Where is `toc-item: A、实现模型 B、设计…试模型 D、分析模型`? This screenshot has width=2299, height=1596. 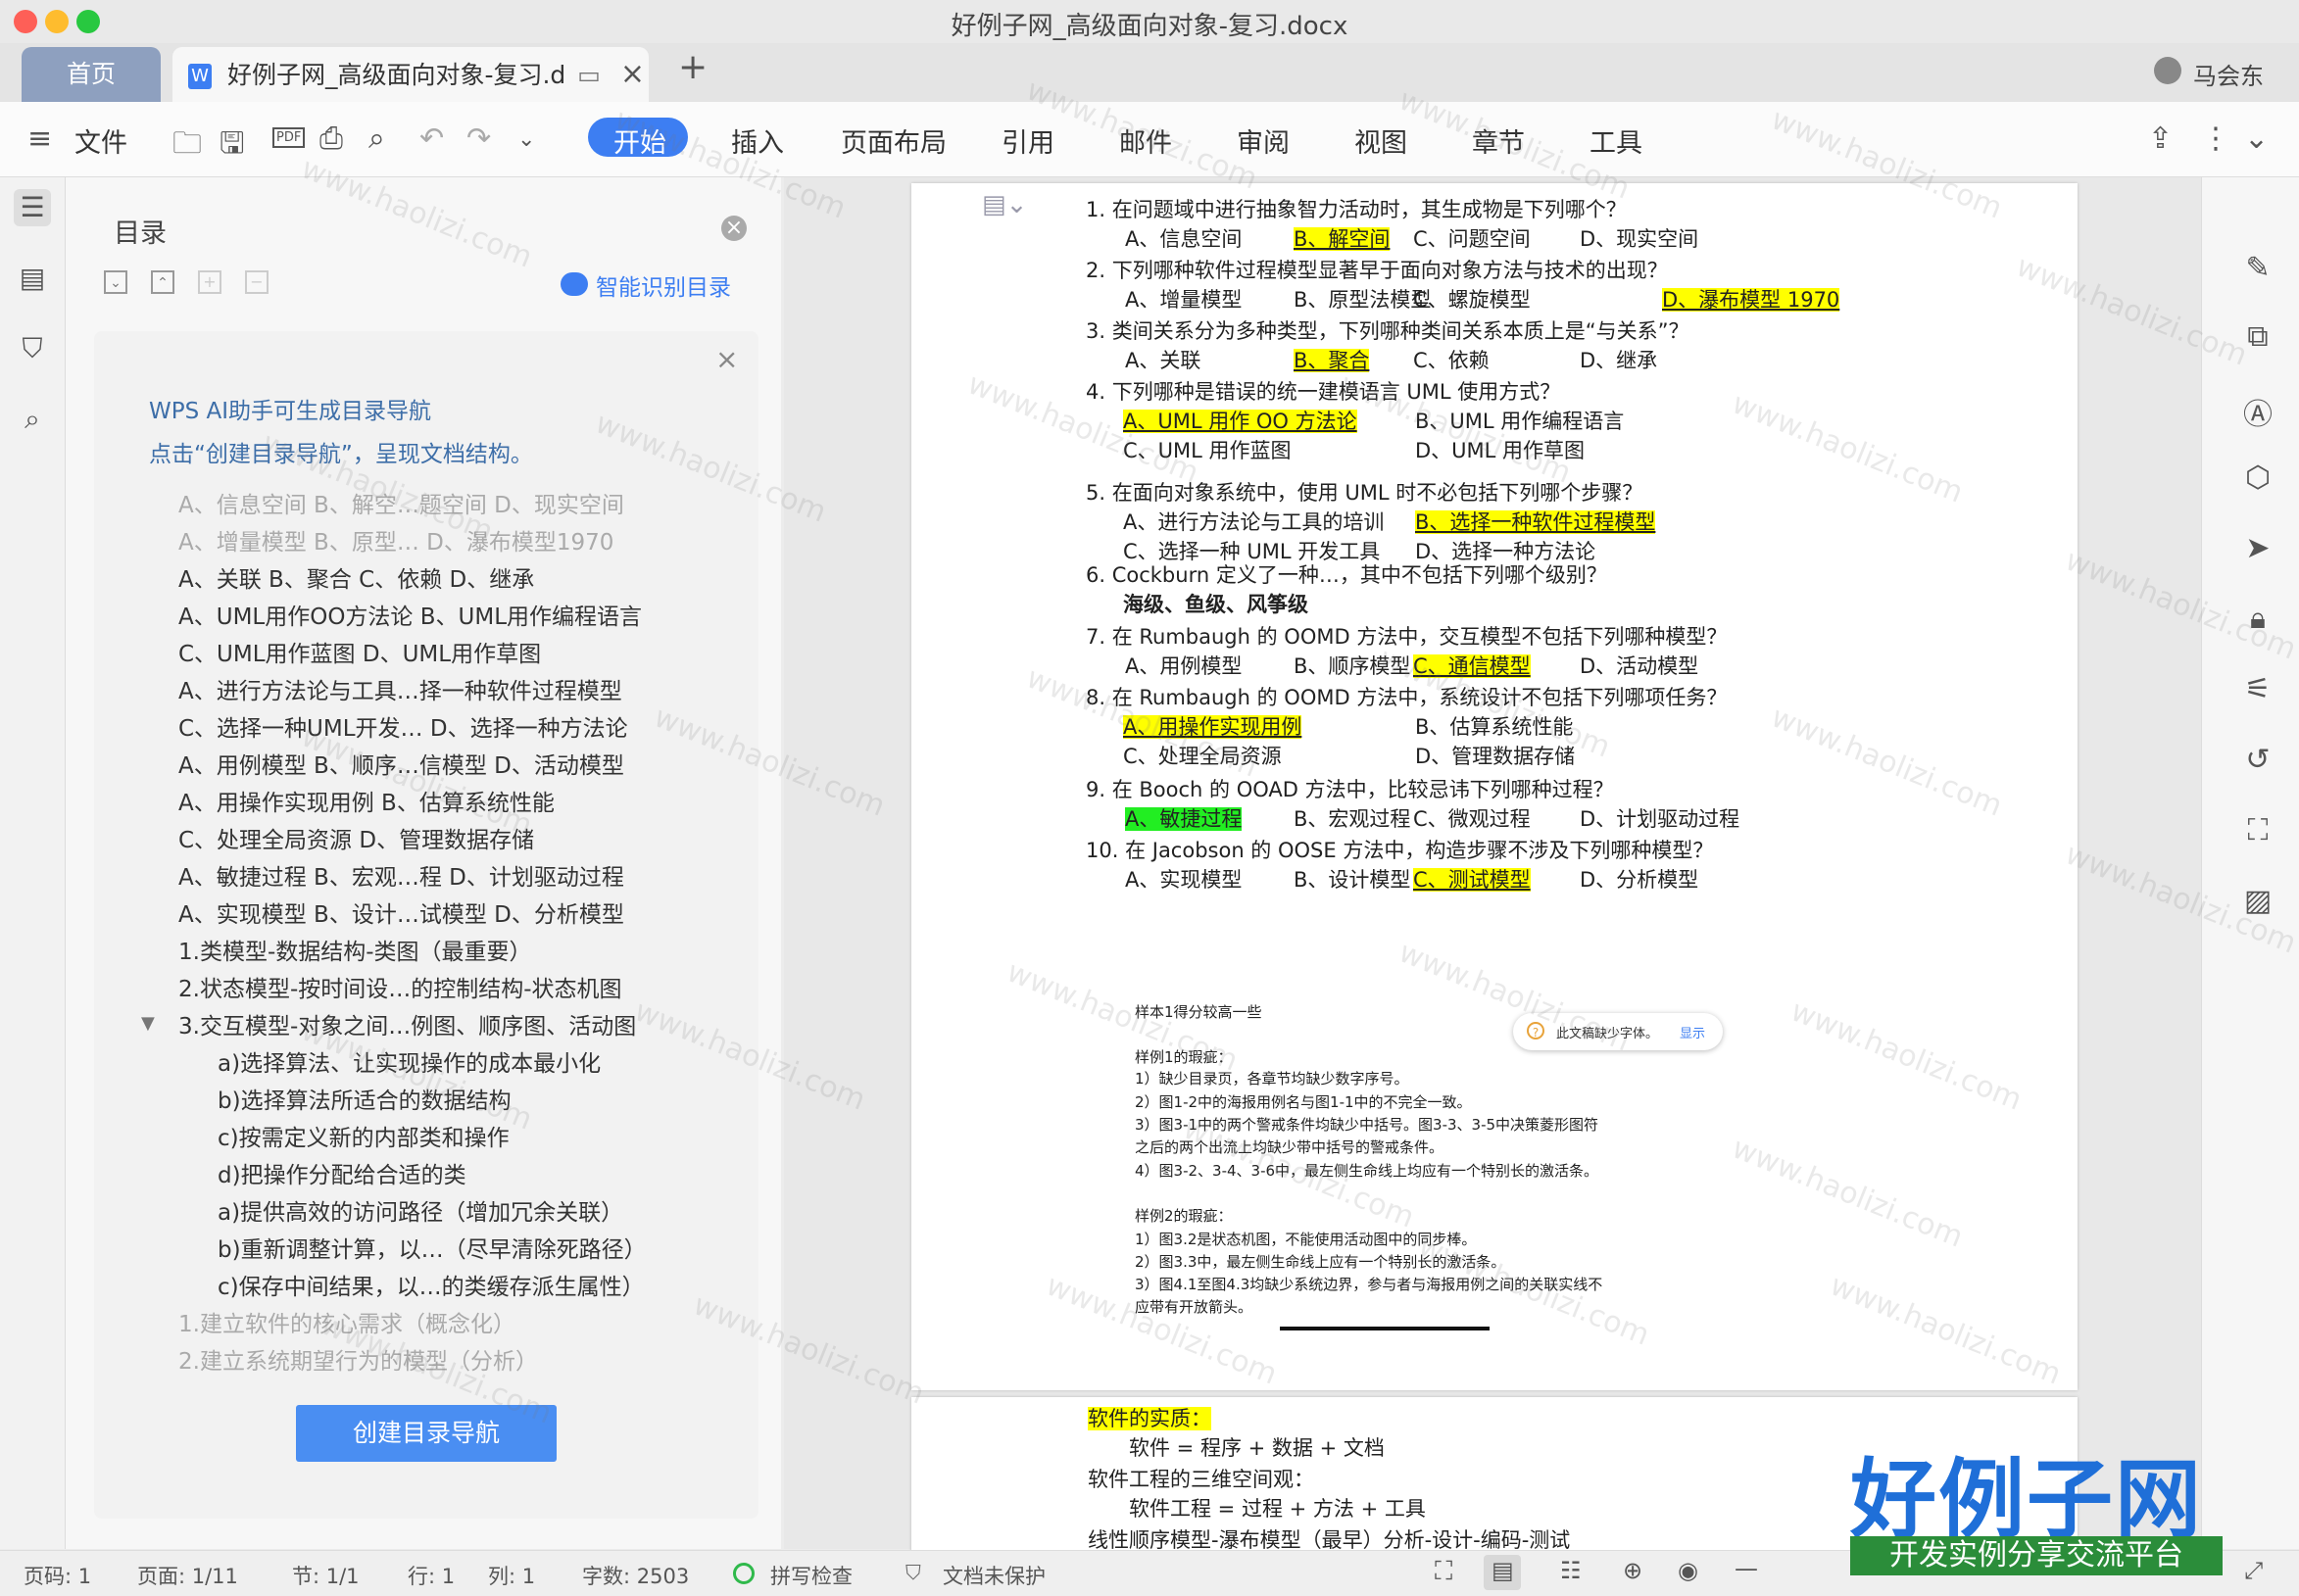
toc-item: A、实现模型 B、设计…试模型 D、分析模型 is located at coordinates (401, 912).